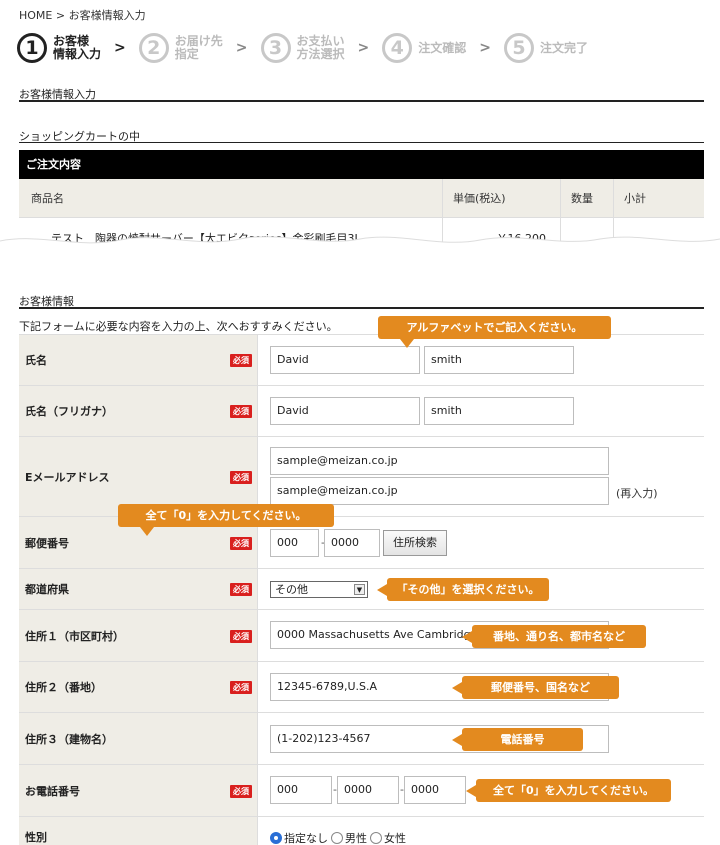 The width and height of the screenshot is (720, 845). I want to click on field-label: Eメールアドレス, so click(67, 477).